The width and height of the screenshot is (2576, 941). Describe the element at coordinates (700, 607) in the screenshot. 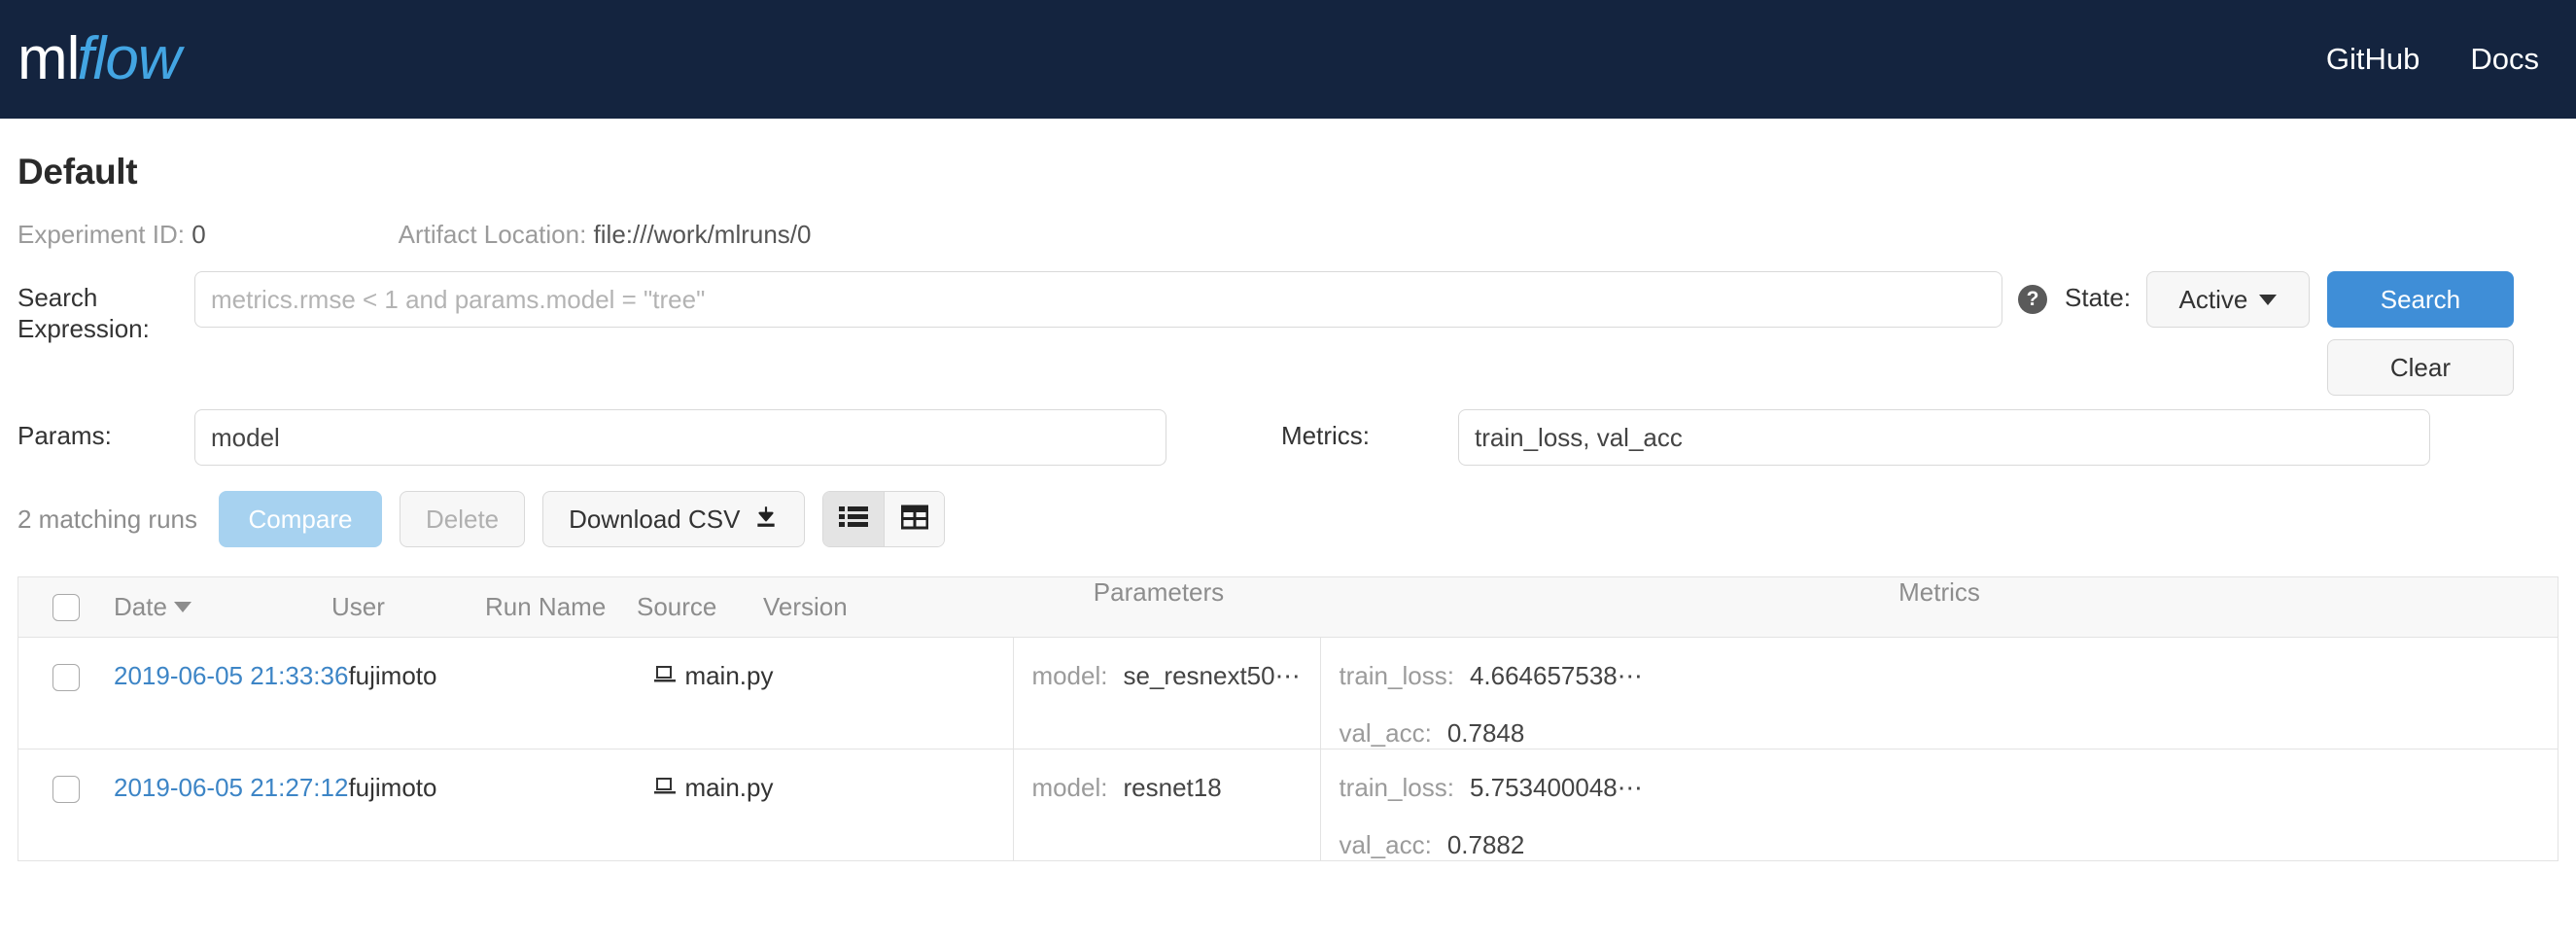

I see `column-header-source: Source` at that location.